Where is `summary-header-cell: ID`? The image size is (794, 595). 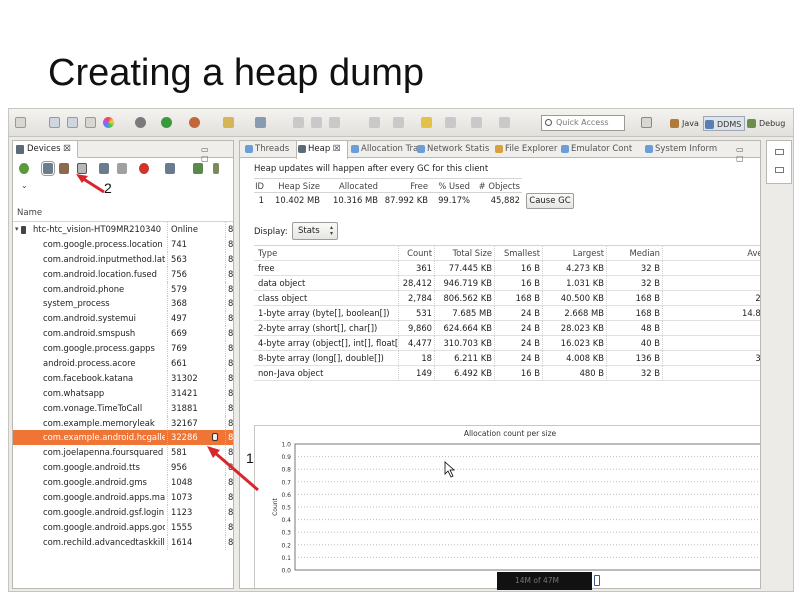
summary-header-cell: ID is located at coordinates (259, 186).